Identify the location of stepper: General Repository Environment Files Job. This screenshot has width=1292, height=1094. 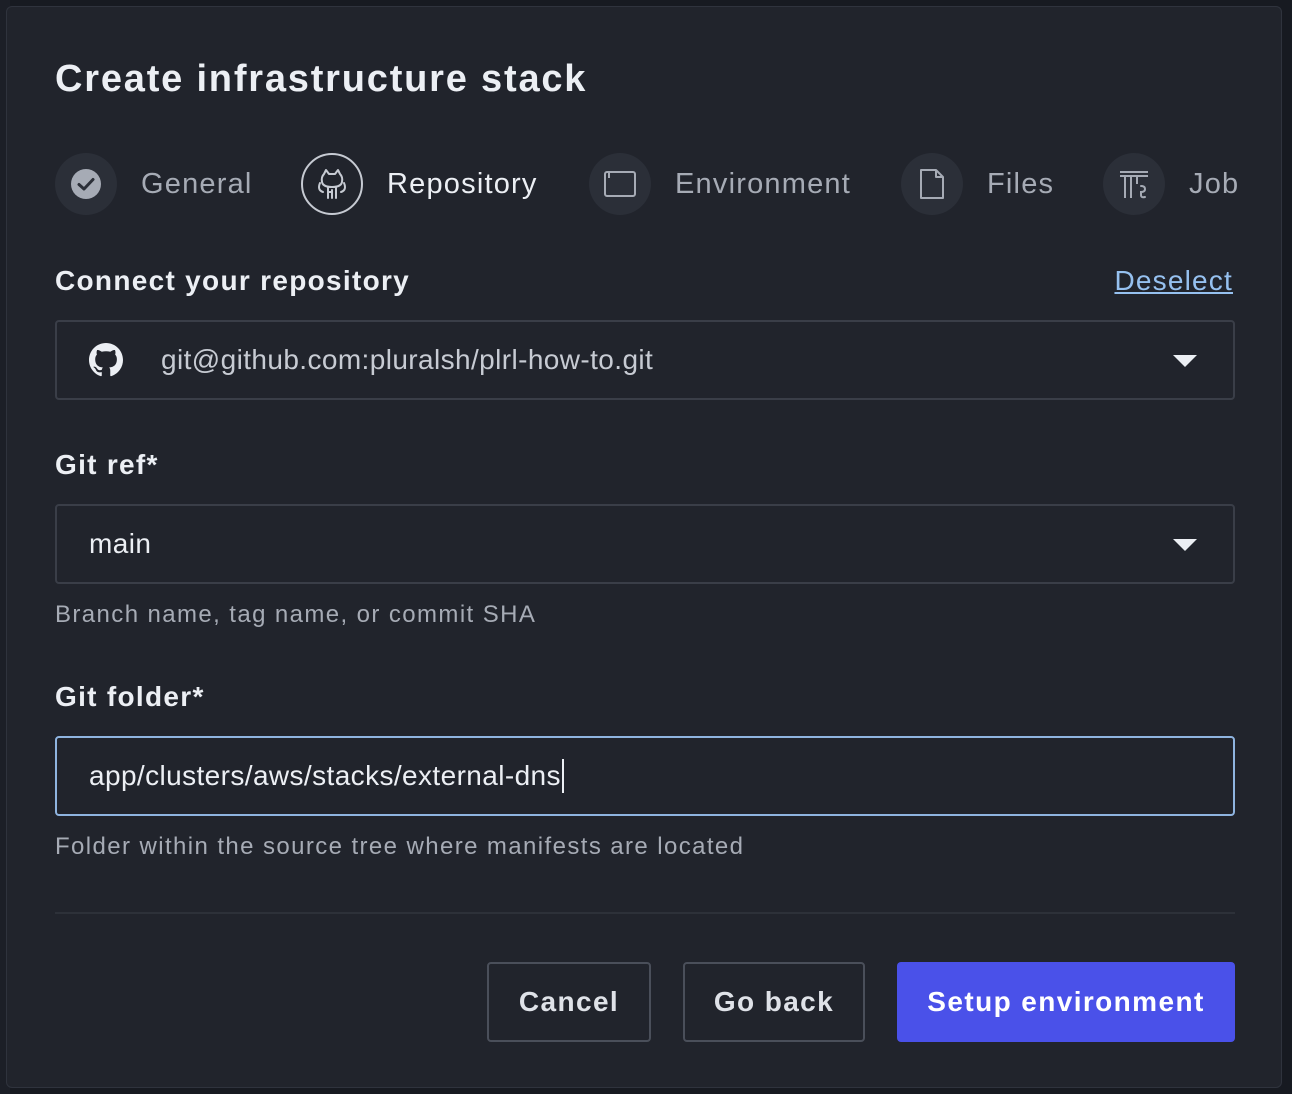
(646, 184).